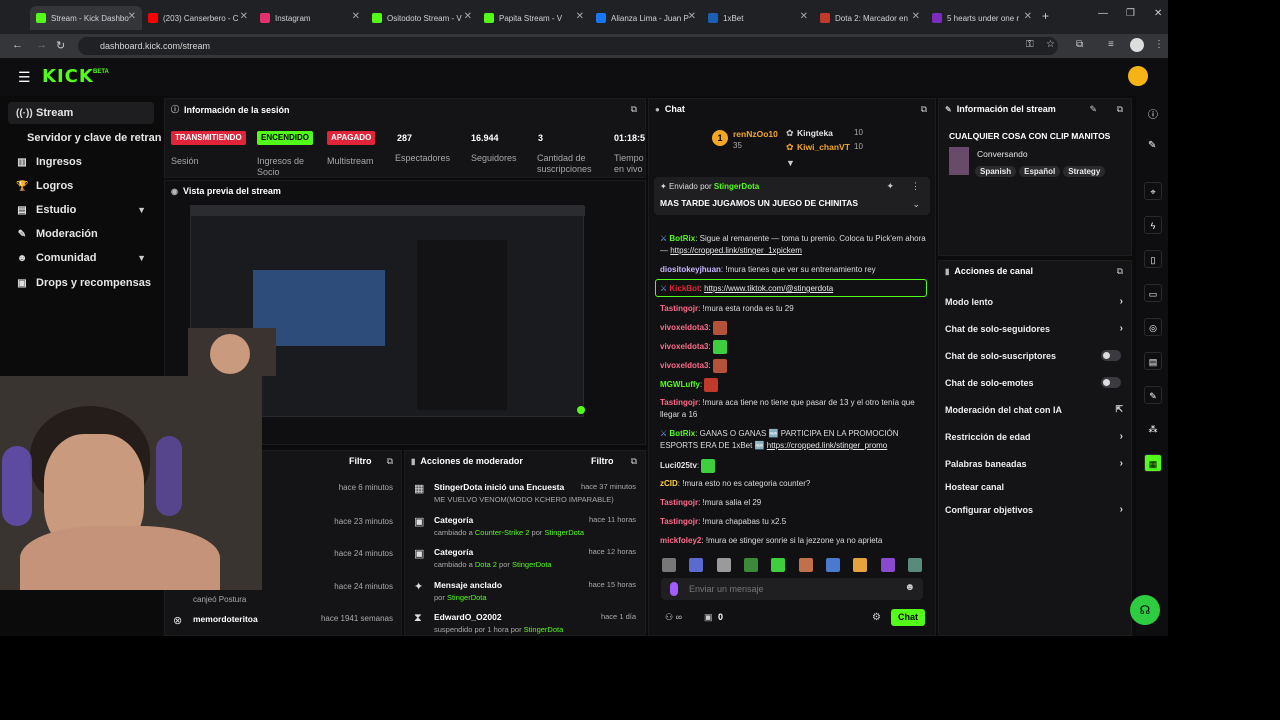 Image resolution: width=1280 pixels, height=720 pixels. I want to click on forward-icon: →, so click(41, 45).